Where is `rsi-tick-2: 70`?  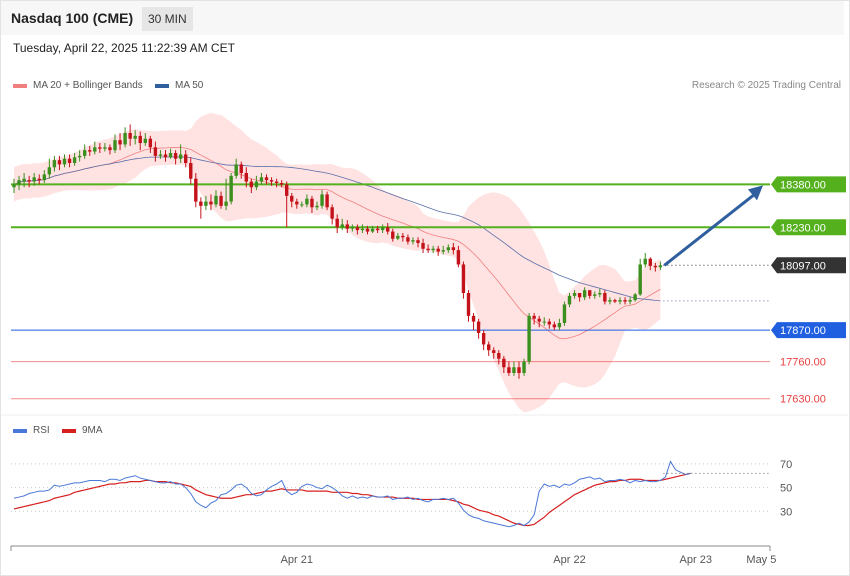 rsi-tick-2: 70 is located at coordinates (786, 465).